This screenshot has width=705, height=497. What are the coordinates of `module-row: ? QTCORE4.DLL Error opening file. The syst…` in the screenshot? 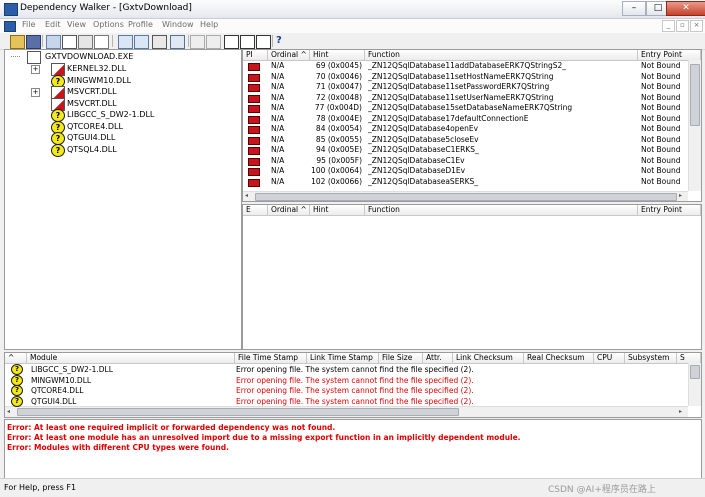 It's located at (346, 391).